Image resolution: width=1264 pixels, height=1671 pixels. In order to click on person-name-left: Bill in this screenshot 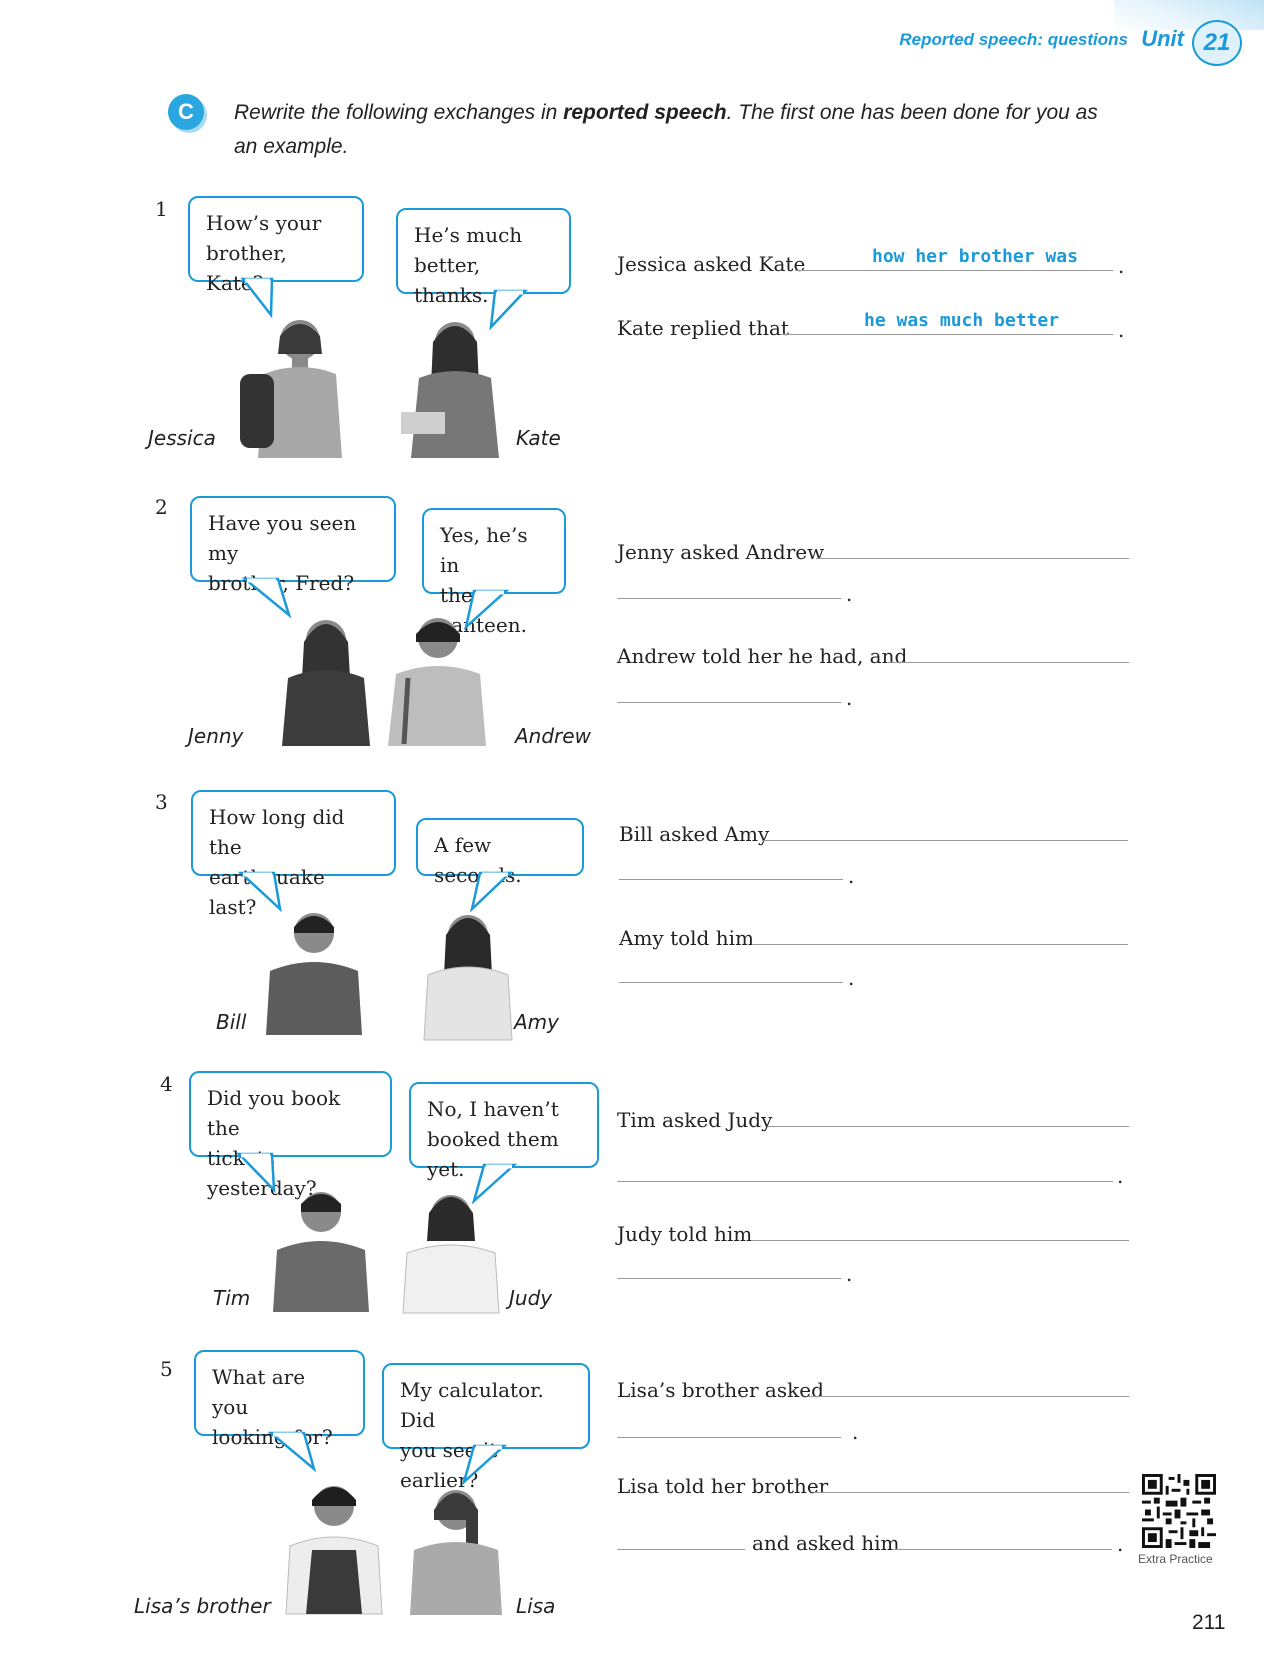, I will do `click(231, 1022)`.